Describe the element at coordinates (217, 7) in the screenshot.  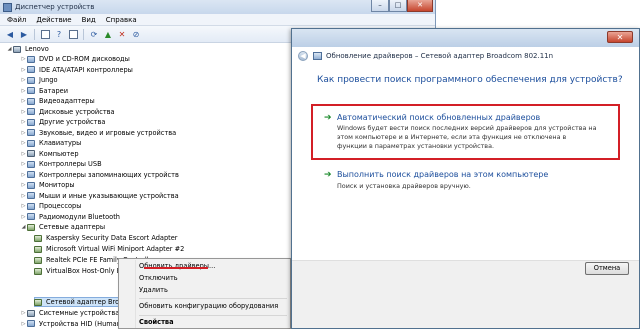
I see `title-bar: Диспетчер устройств – □ ✕` at that location.